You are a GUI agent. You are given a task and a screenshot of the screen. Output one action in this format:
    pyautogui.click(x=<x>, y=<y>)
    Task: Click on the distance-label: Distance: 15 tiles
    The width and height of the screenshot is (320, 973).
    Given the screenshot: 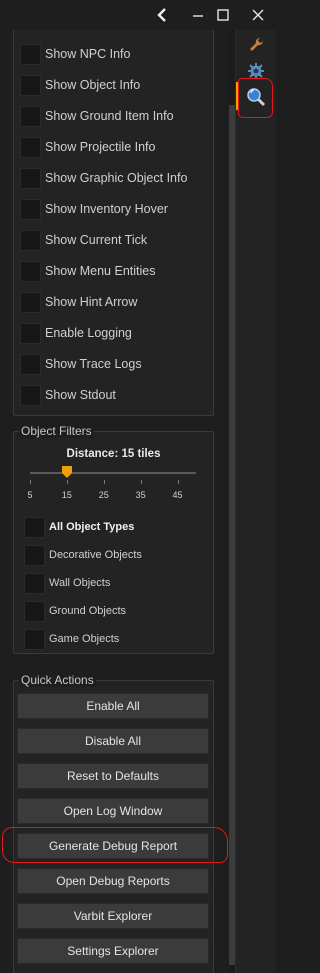 What is the action you would take?
    pyautogui.click(x=113, y=454)
    